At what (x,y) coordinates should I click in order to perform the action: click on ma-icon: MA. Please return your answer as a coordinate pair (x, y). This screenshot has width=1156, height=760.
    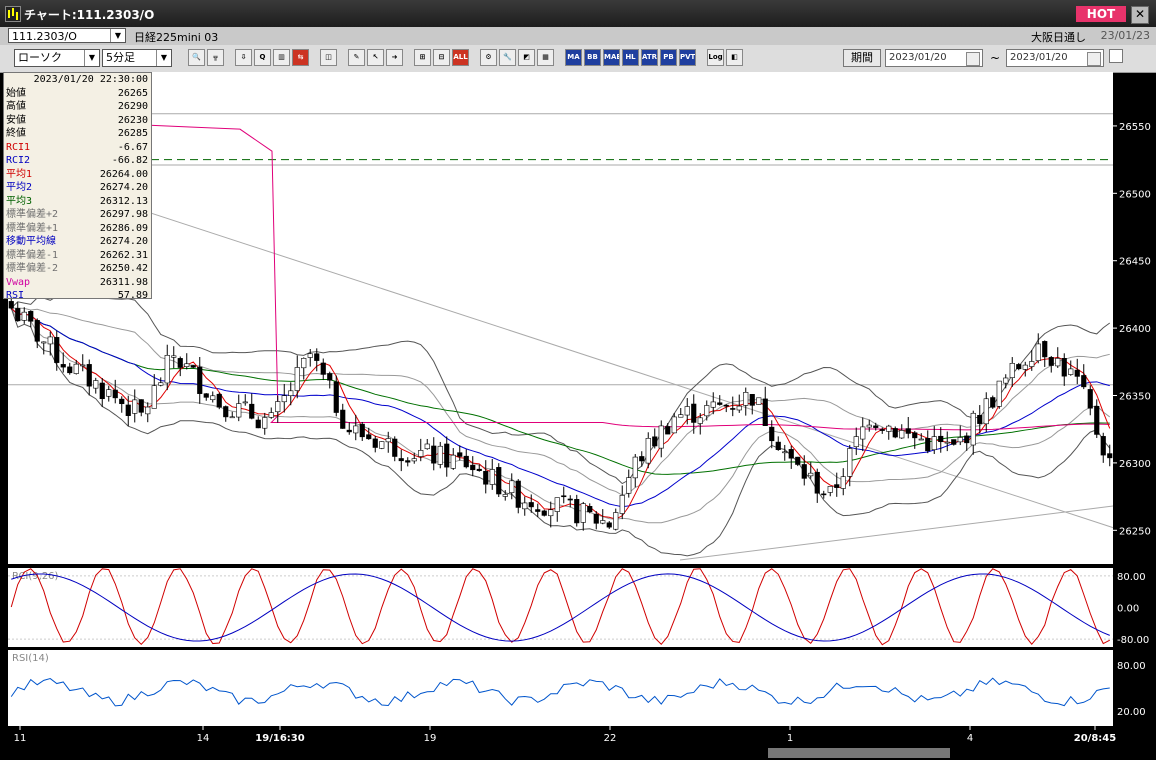
    Looking at the image, I should click on (573, 57).